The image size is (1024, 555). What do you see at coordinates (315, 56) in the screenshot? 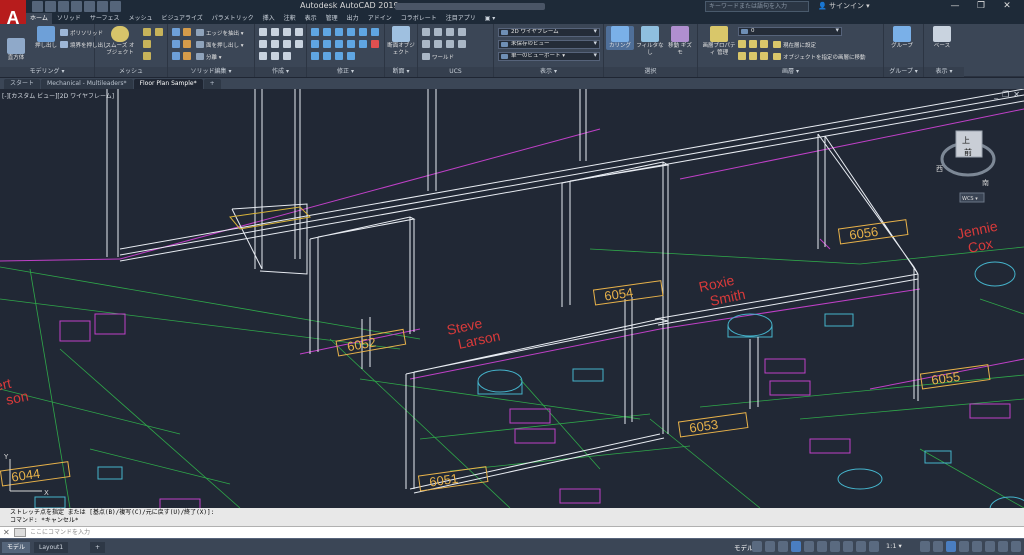
I see `align-icon` at bounding box center [315, 56].